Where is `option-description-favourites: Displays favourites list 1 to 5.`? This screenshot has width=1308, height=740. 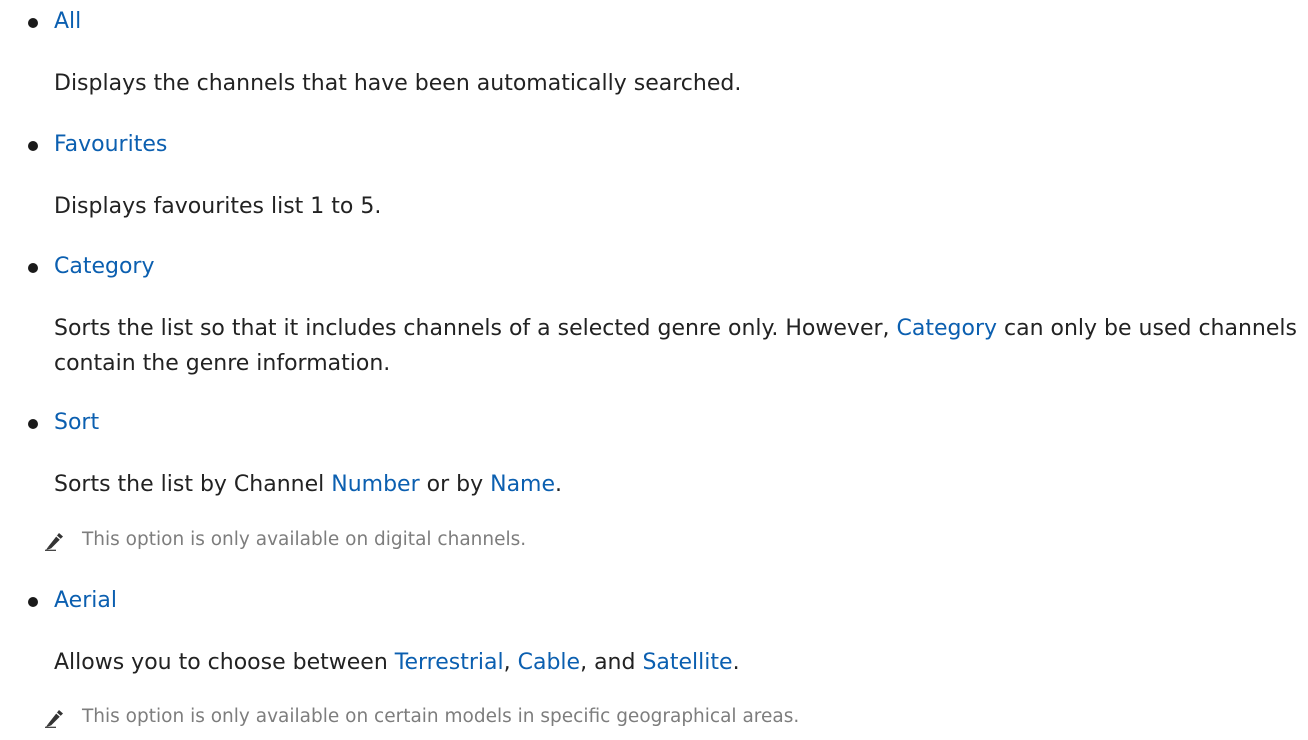
option-description-favourites: Displays favourites list 1 to 5. is located at coordinates (218, 206).